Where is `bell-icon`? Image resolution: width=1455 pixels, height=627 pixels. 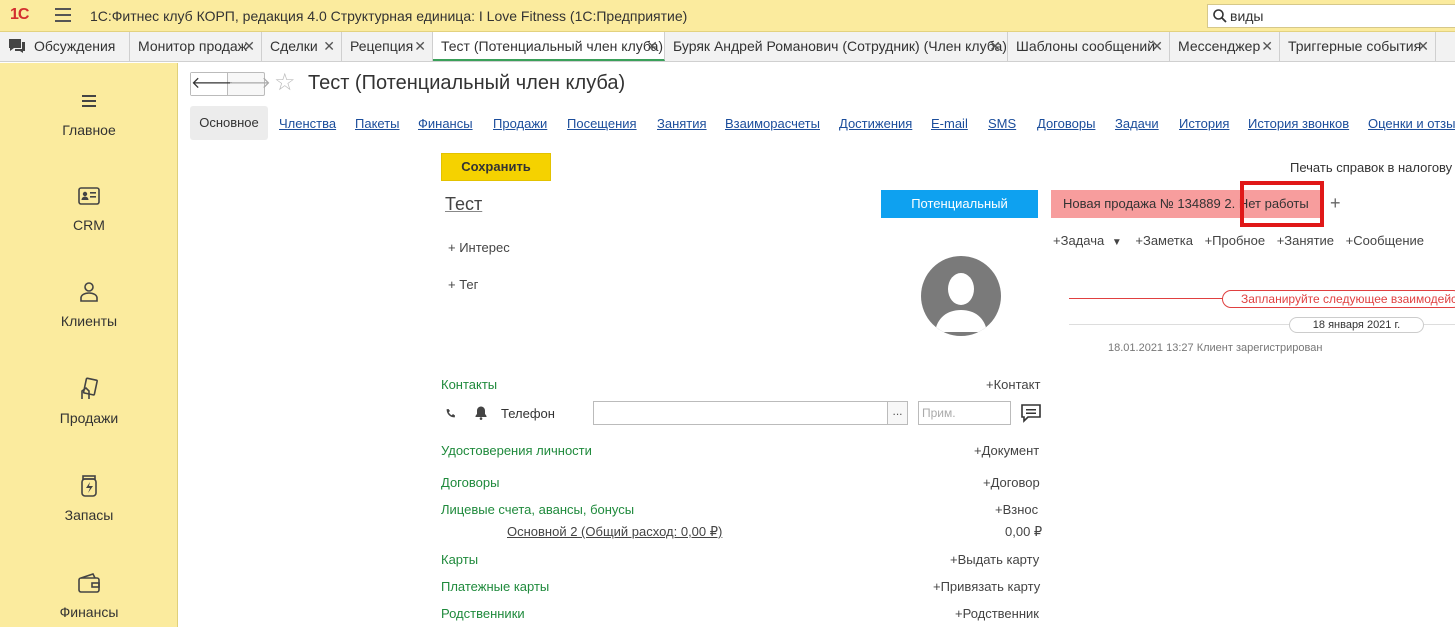
bell-icon is located at coordinates (481, 413).